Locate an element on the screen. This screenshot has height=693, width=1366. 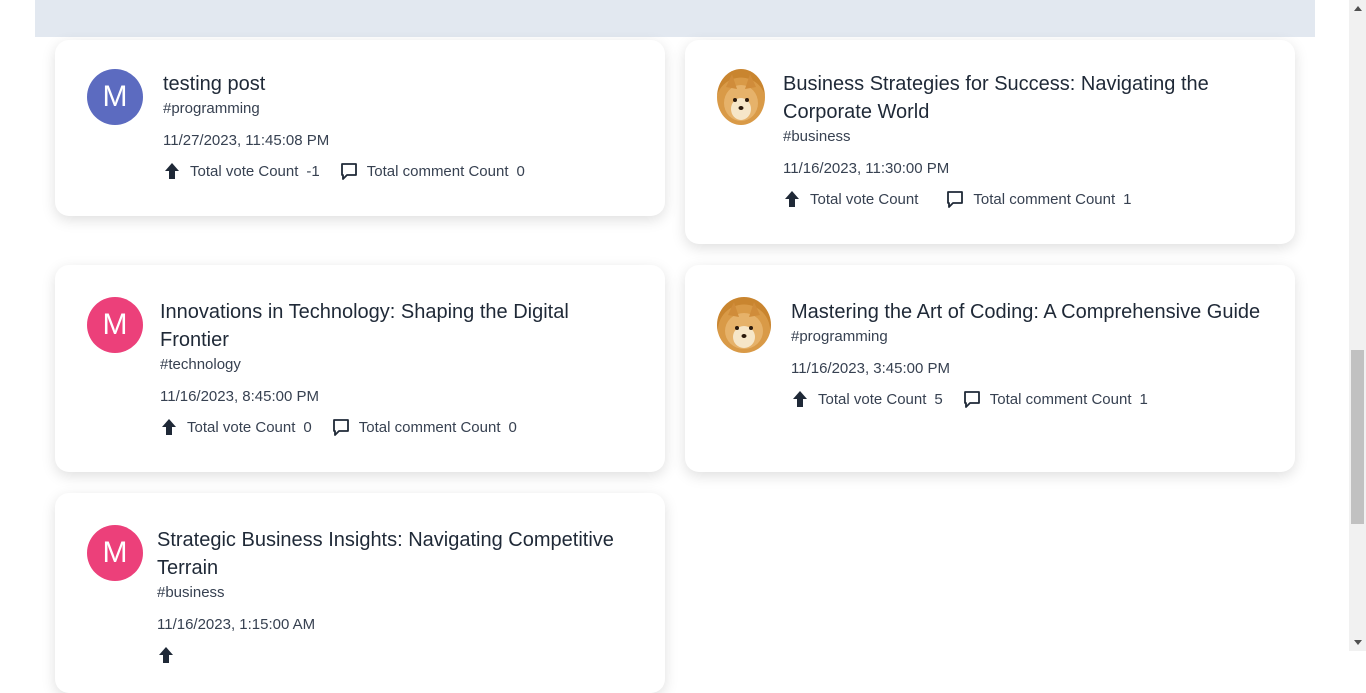
vote-stat: Total vote Count 5 is located at coordinates (867, 399).